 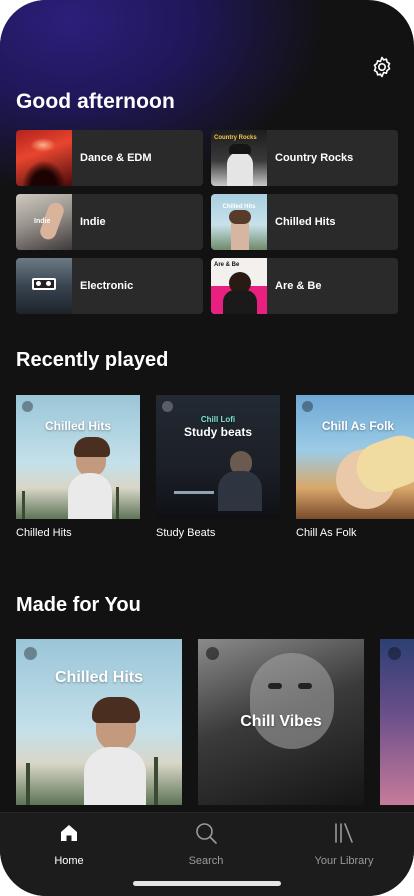 I want to click on cover-text: Are & Be, so click(x=227, y=265).